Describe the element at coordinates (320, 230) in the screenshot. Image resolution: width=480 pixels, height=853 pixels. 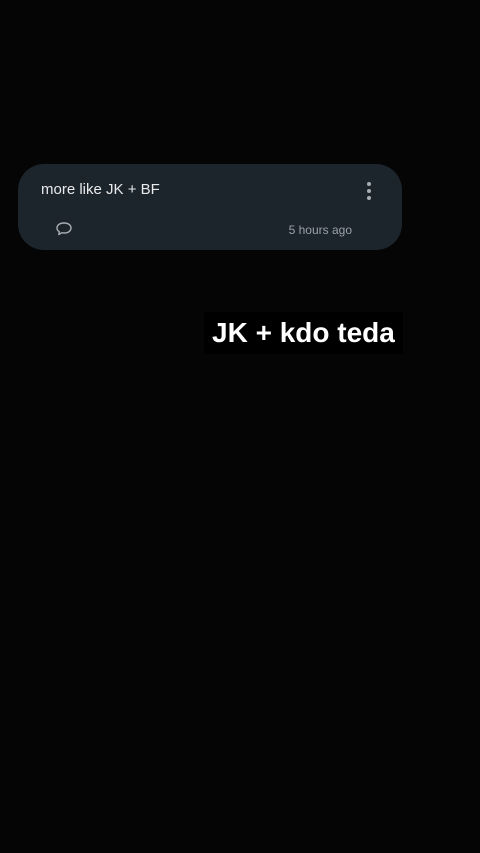
I see `comment-timestamp: 5 hours ago` at that location.